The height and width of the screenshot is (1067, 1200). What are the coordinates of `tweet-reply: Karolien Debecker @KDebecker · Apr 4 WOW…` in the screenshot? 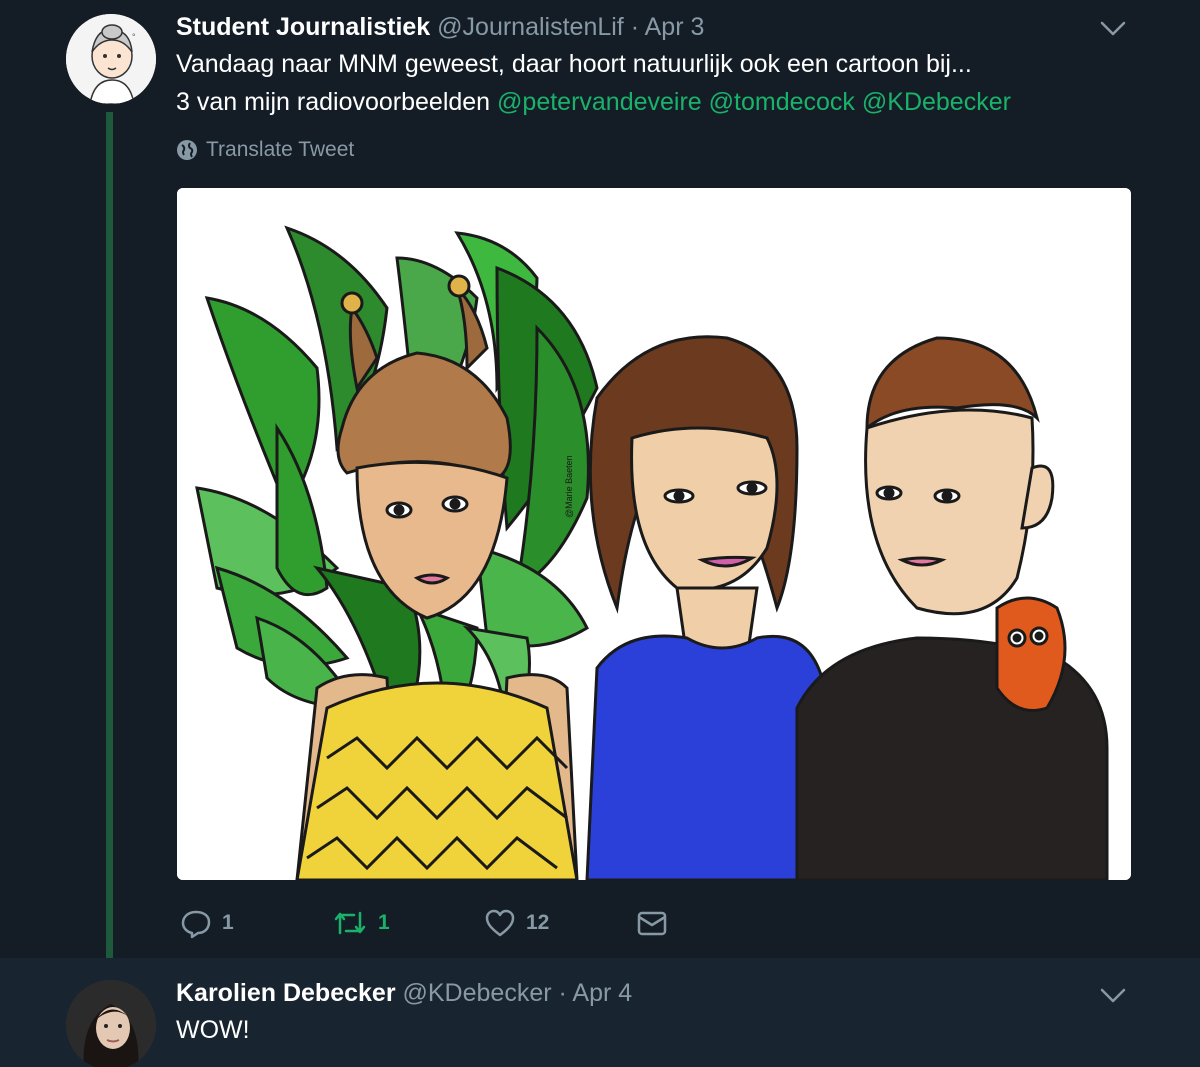 It's located at (600, 1012).